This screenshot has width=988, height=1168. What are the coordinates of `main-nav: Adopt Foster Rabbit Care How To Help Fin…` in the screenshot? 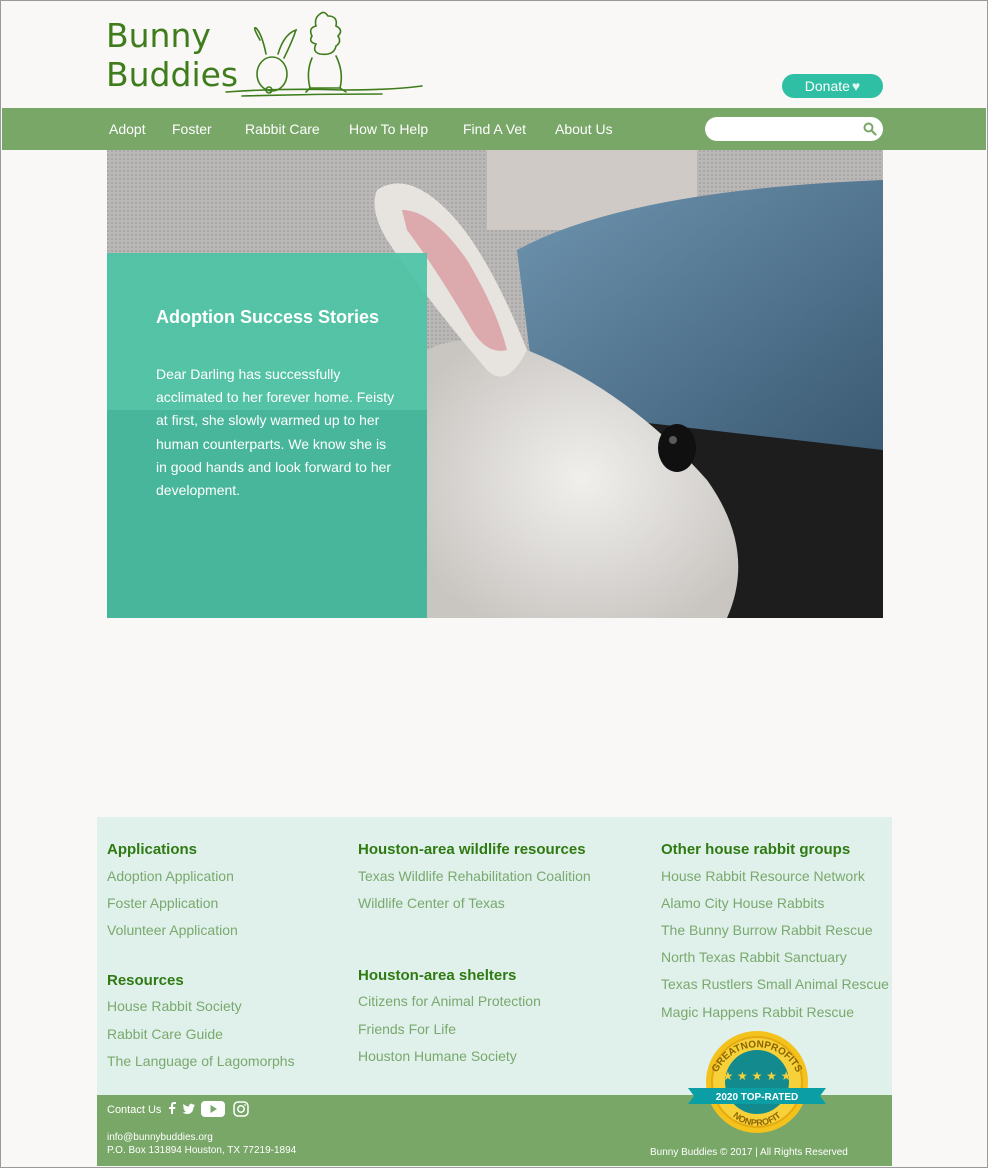 It's located at (494, 129).